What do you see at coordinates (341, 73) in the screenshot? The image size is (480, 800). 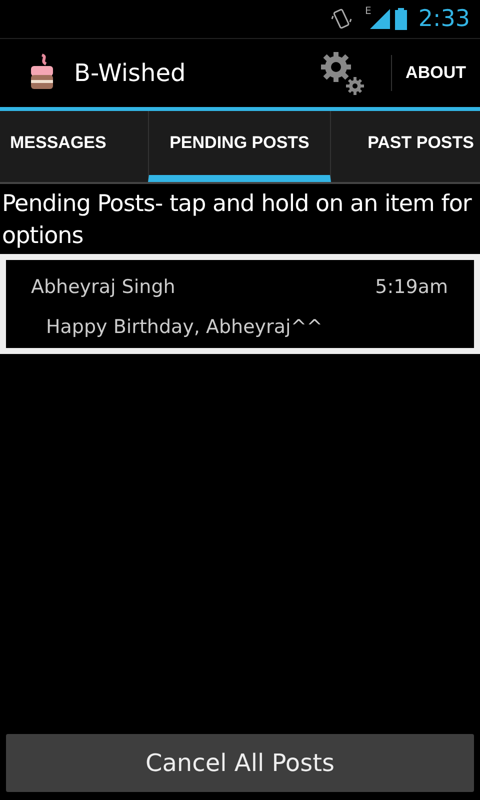 I see `settings-icon` at bounding box center [341, 73].